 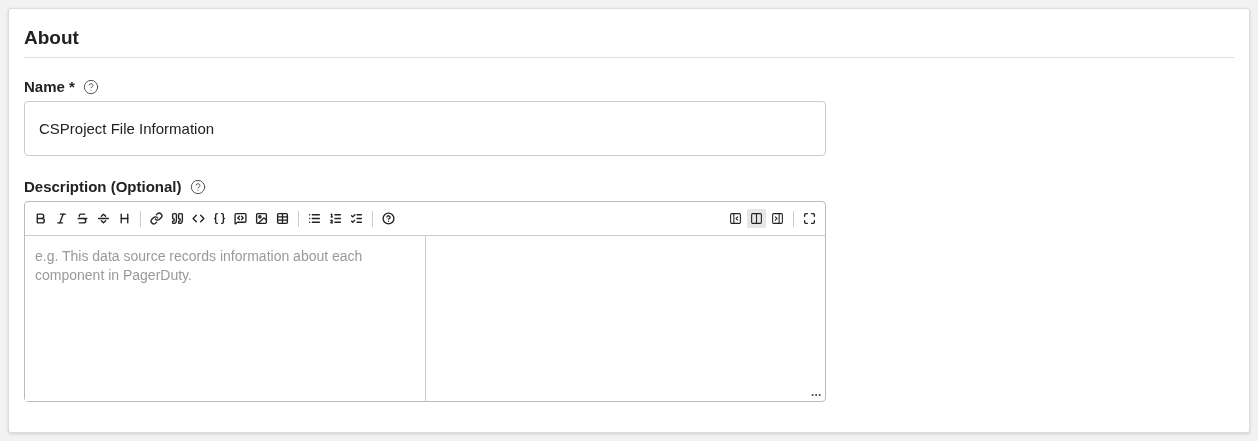 What do you see at coordinates (177, 218) in the screenshot?
I see `quote-icon` at bounding box center [177, 218].